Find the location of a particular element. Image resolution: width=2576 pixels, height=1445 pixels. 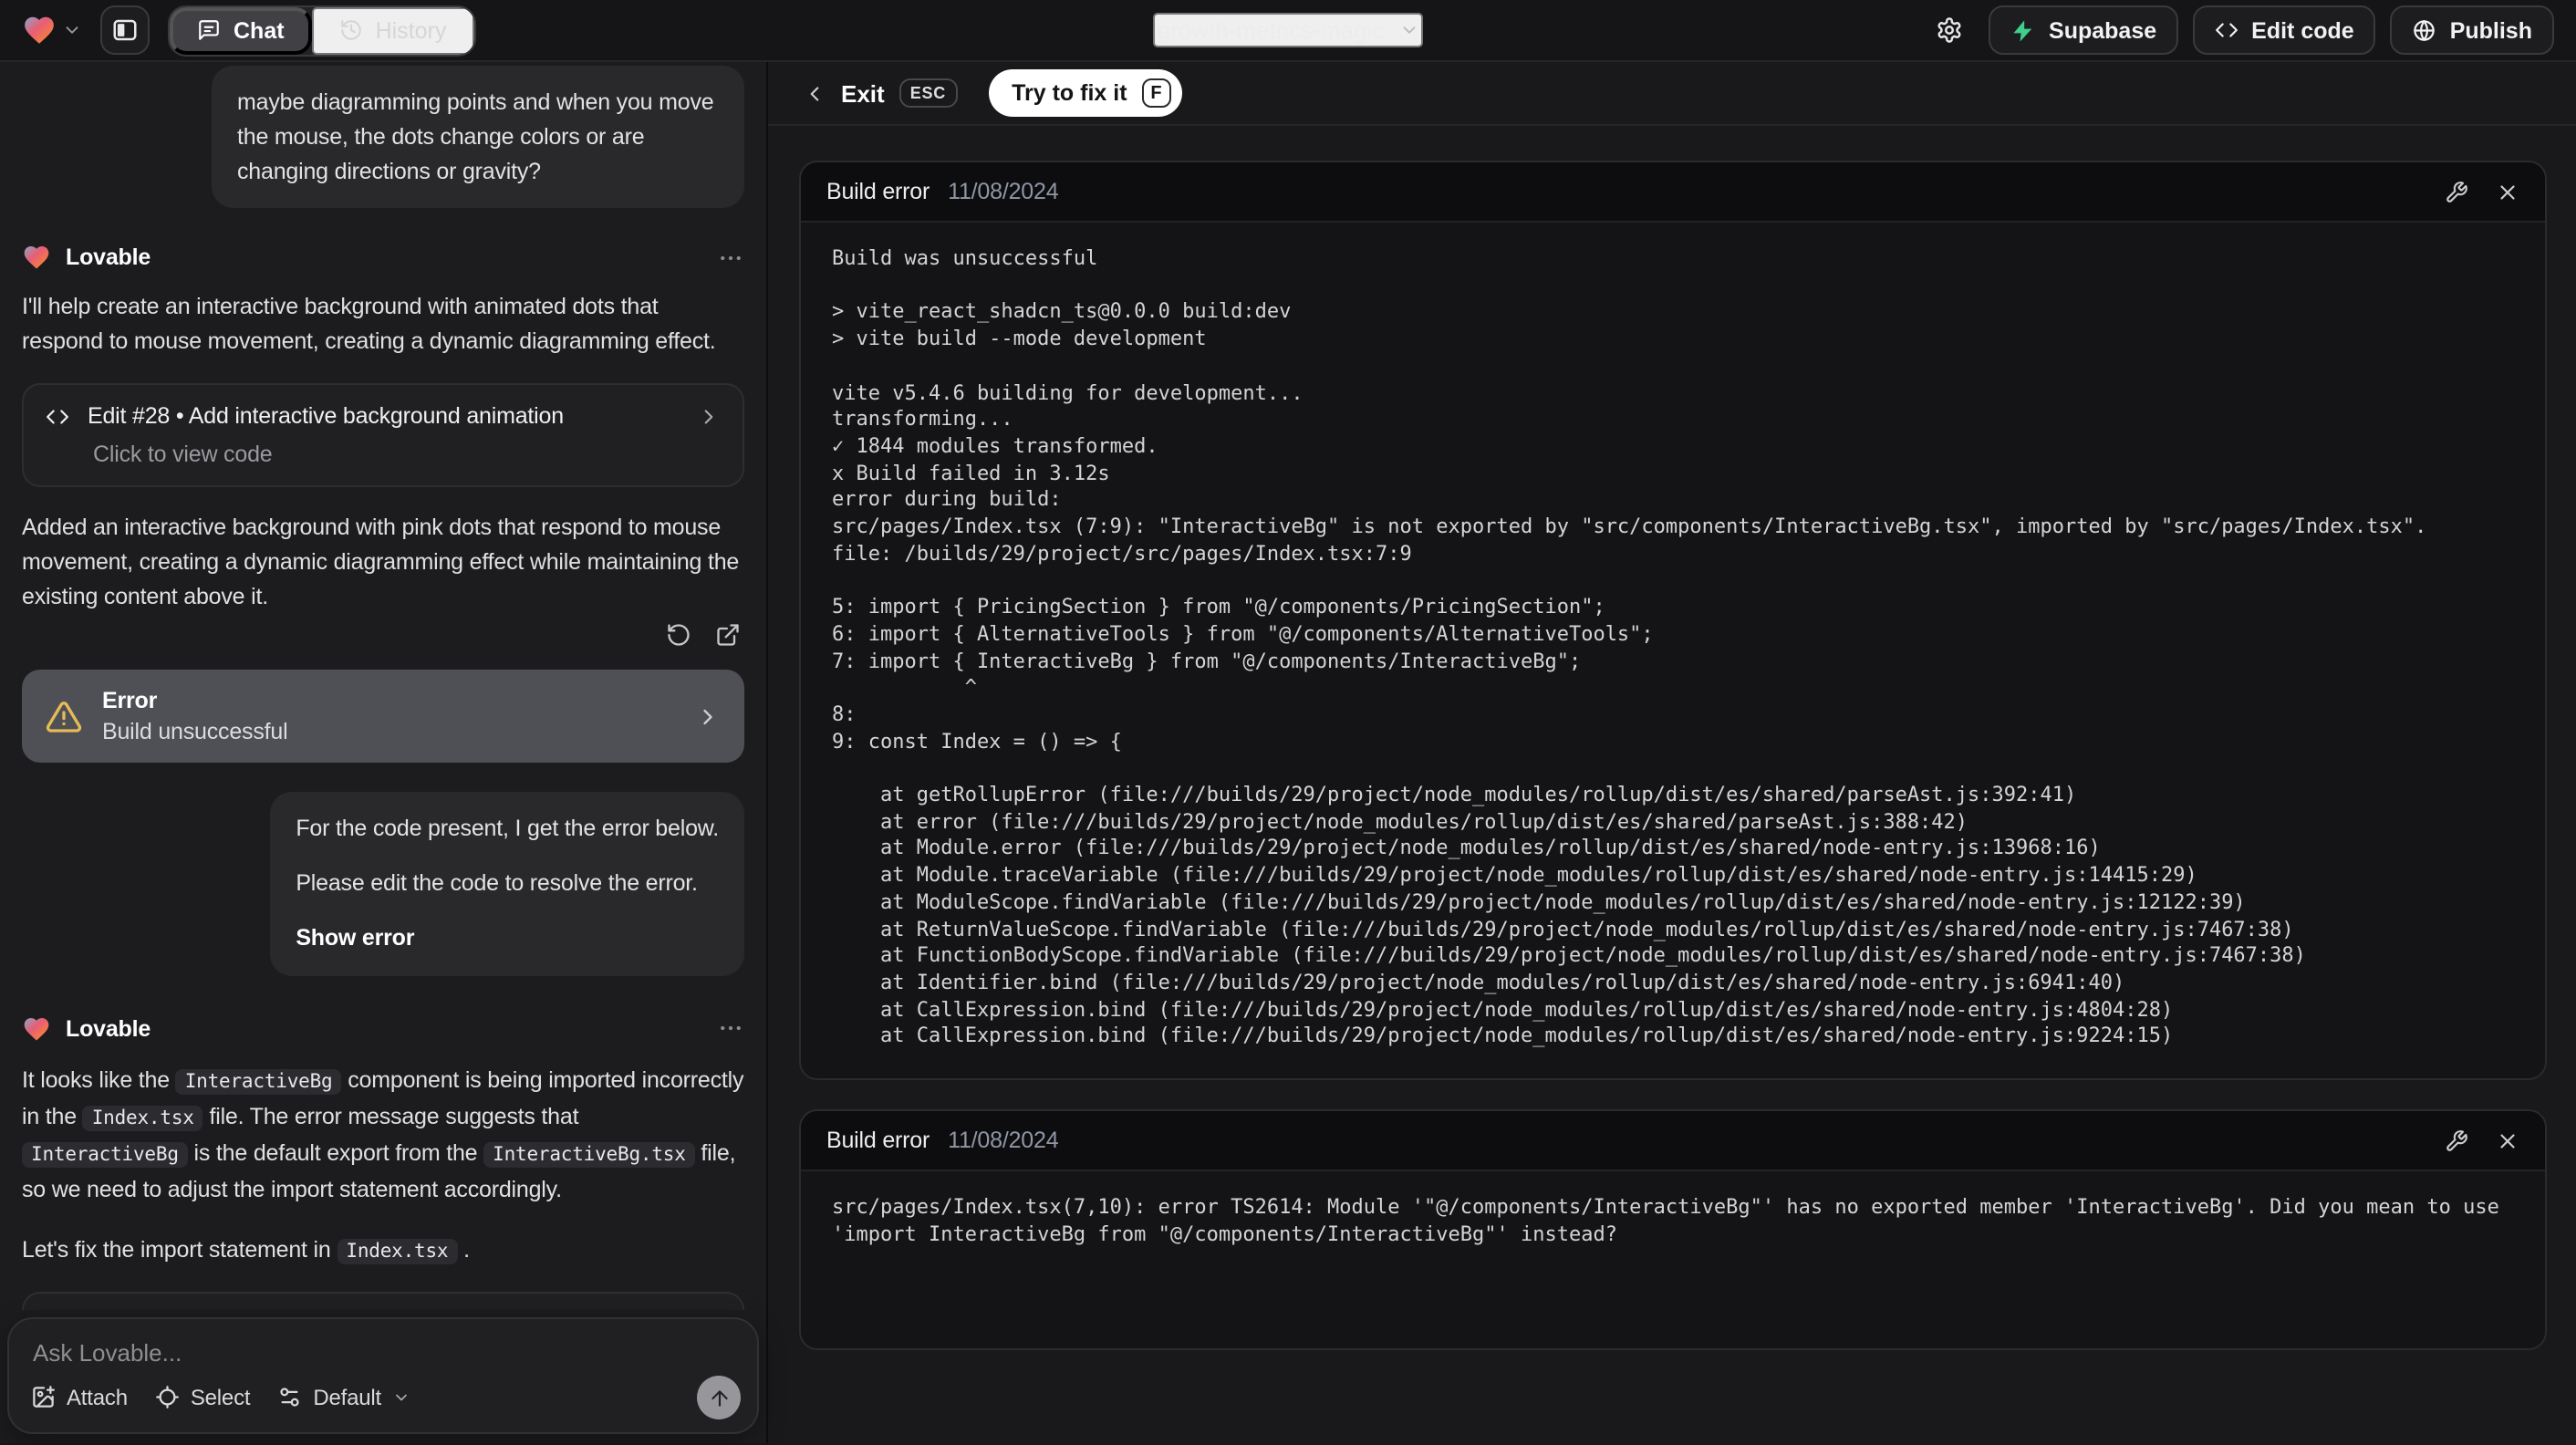

history-icon is located at coordinates (350, 30).